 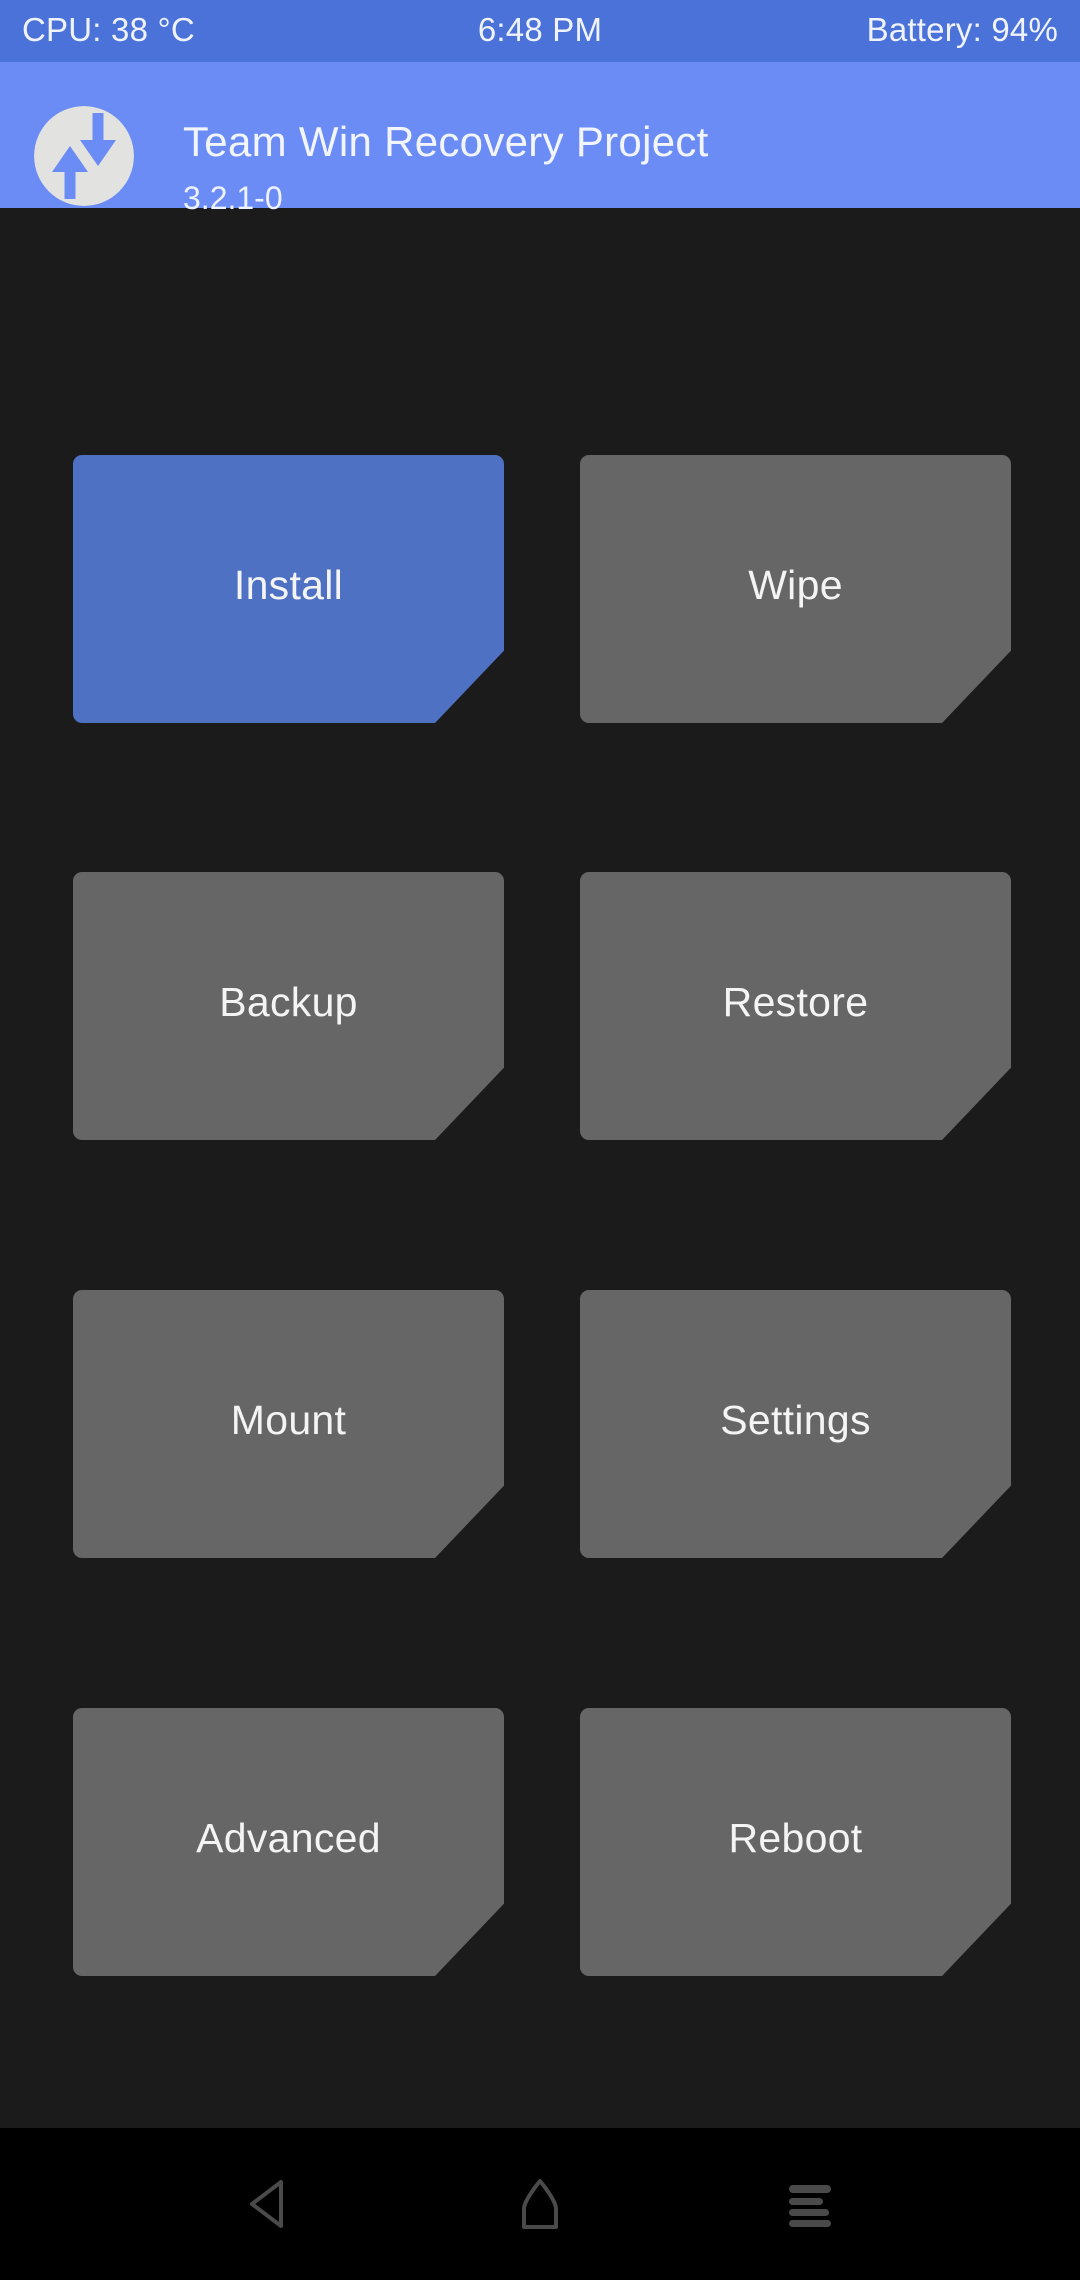 I want to click on tile-label: Restore, so click(x=795, y=1001).